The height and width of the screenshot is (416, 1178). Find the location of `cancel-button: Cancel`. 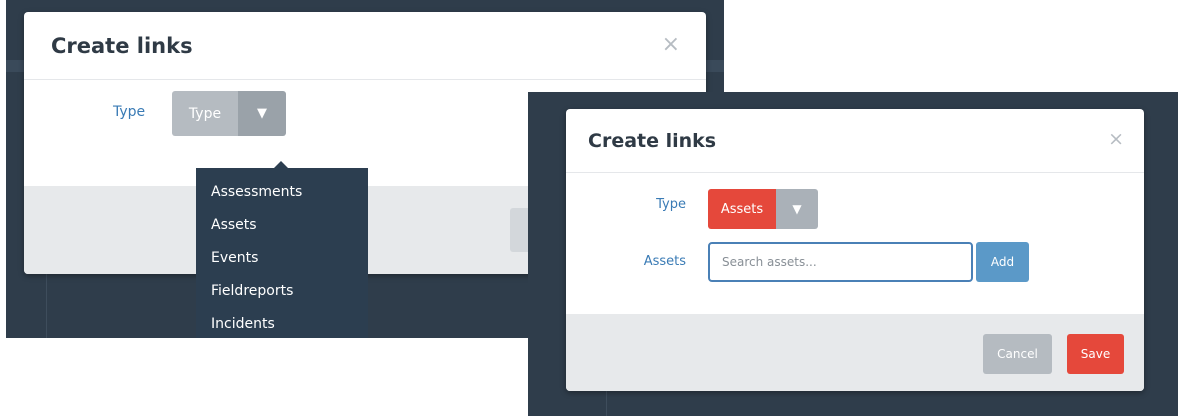

cancel-button: Cancel is located at coordinates (1017, 354).